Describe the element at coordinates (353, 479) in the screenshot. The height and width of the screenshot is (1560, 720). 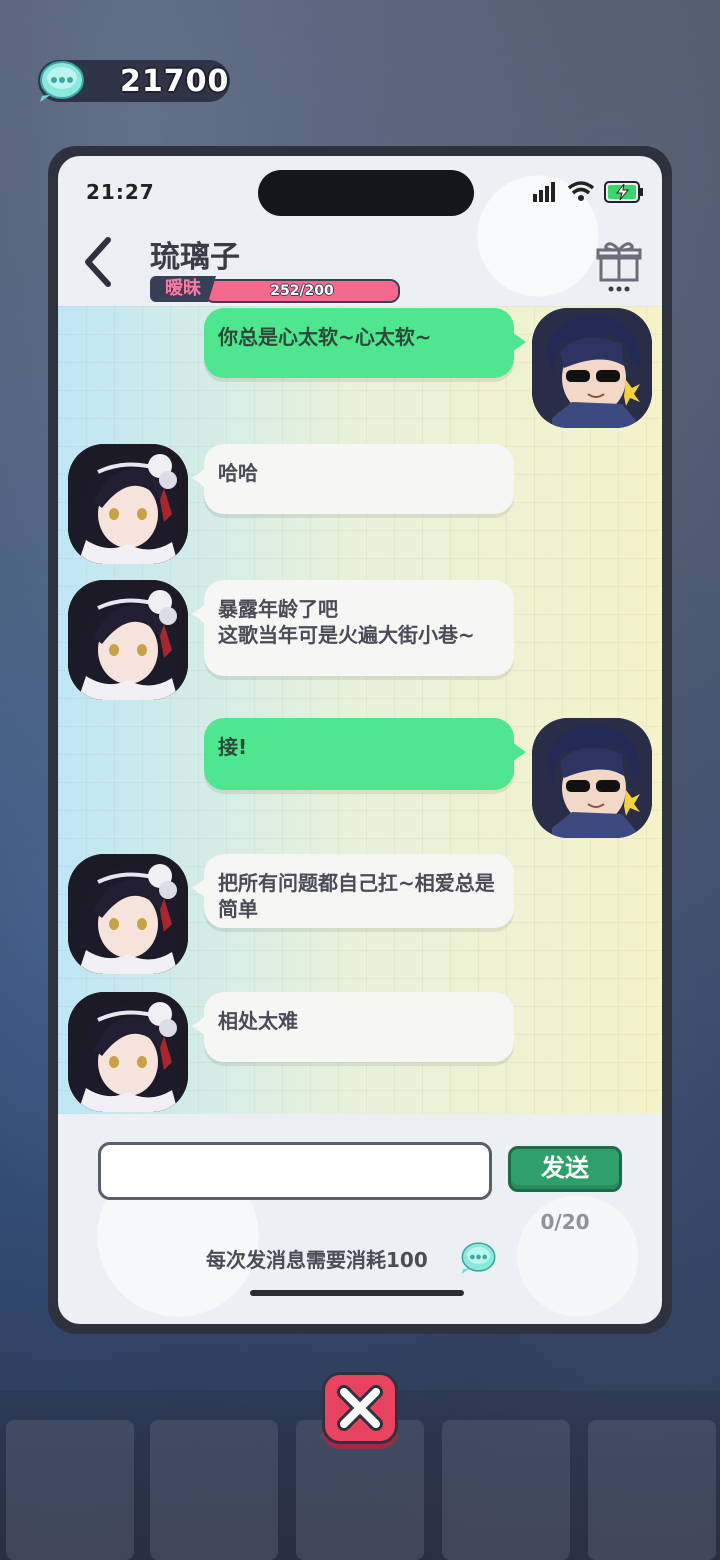
I see `message-bubble: 哈哈` at that location.